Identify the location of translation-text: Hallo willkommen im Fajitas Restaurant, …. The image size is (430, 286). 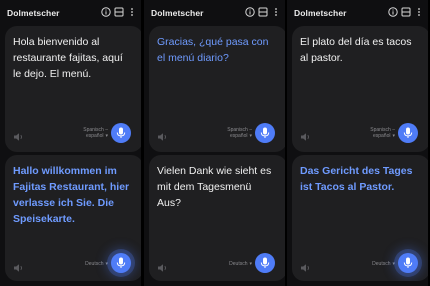
(71, 195).